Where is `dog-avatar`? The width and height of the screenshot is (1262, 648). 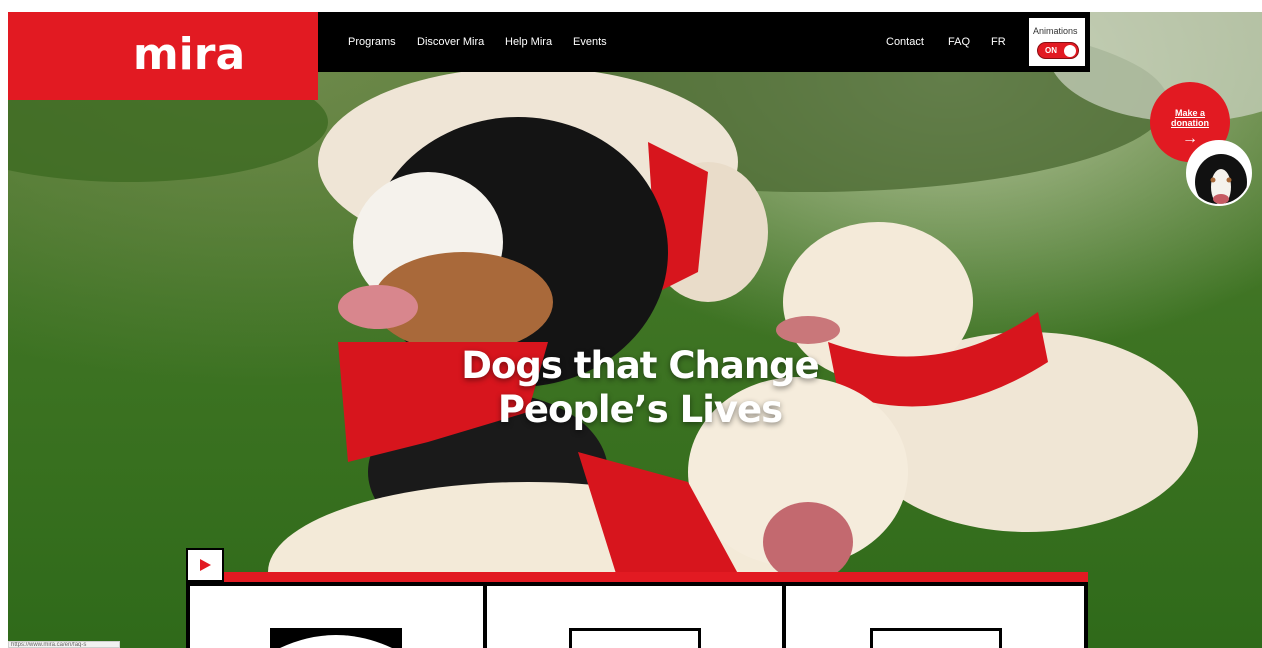
dog-avatar is located at coordinates (1219, 173).